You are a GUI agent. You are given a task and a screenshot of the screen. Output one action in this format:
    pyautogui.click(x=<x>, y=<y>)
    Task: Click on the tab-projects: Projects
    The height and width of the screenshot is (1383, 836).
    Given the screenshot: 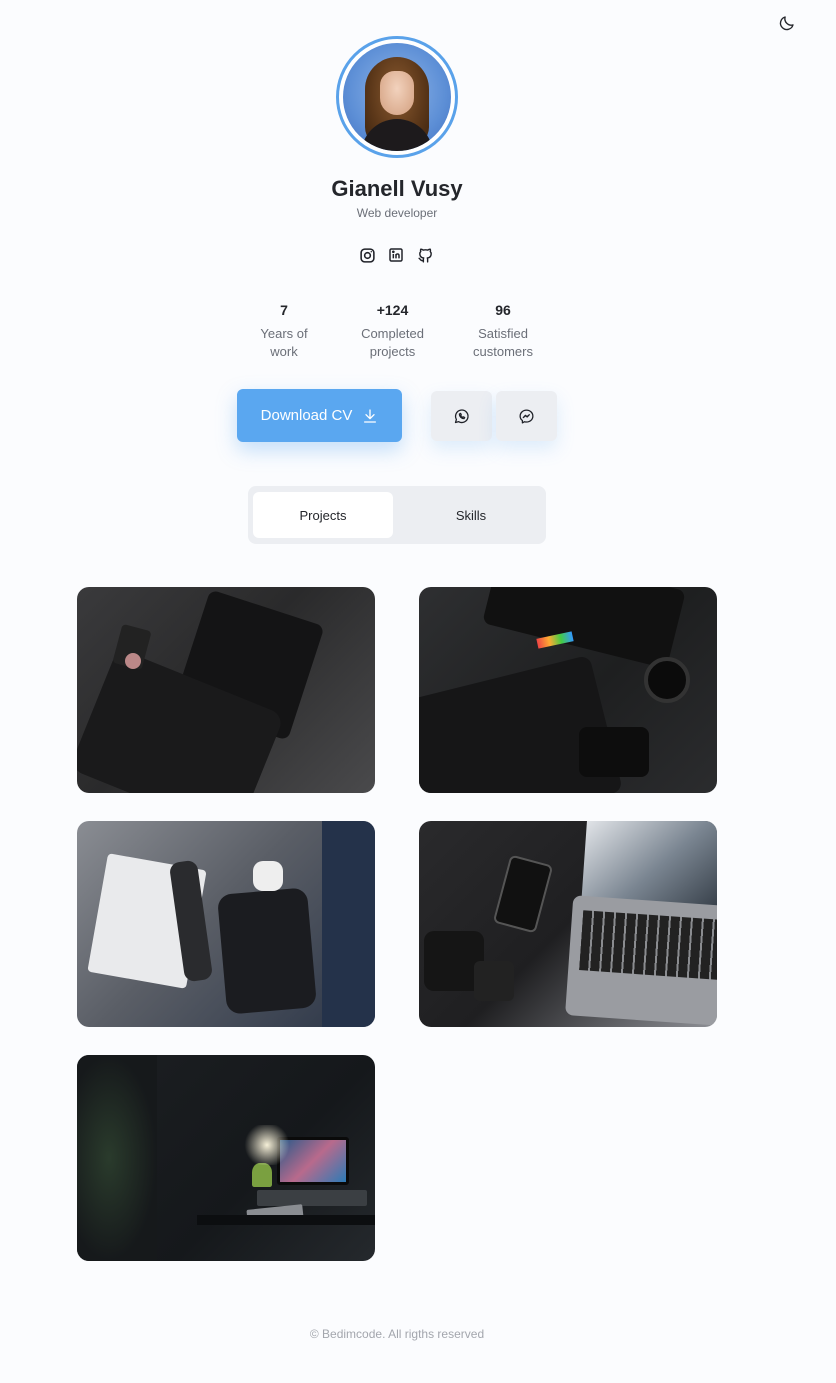 What is the action you would take?
    pyautogui.click(x=323, y=515)
    